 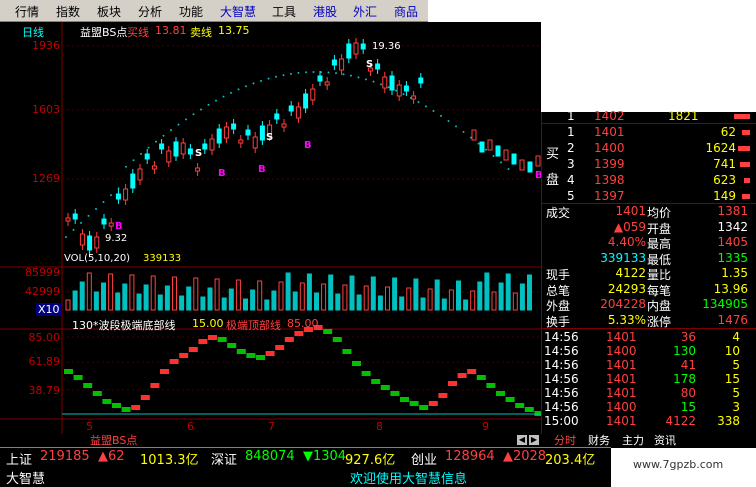 What do you see at coordinates (406, 11) in the screenshot?
I see `menu-item-commodity: 商品` at bounding box center [406, 11].